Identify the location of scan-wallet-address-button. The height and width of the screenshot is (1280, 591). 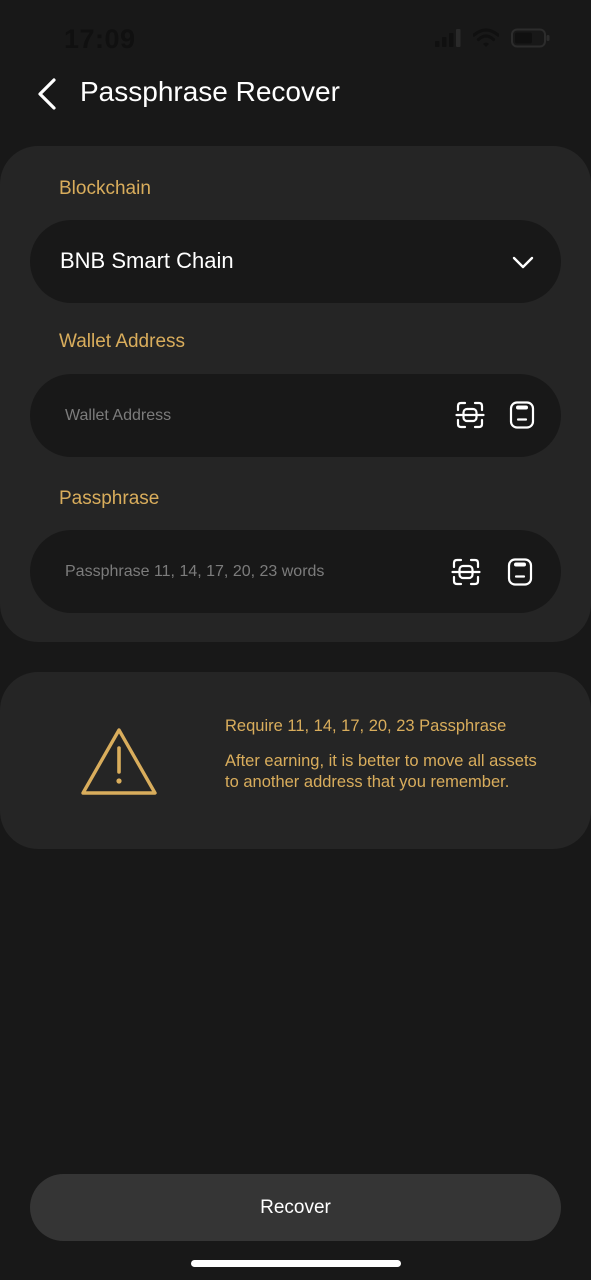
(470, 415).